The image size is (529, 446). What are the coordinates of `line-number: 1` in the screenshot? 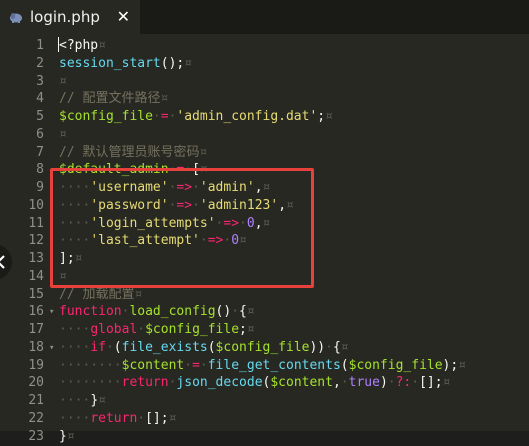 It's located at (40, 45).